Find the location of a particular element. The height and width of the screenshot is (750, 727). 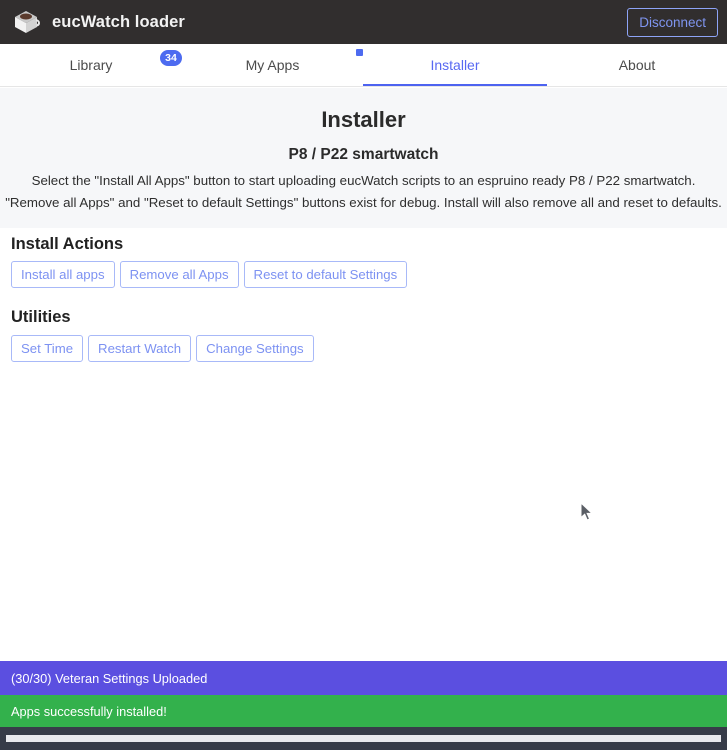

progress-bar-fill is located at coordinates (363, 738).